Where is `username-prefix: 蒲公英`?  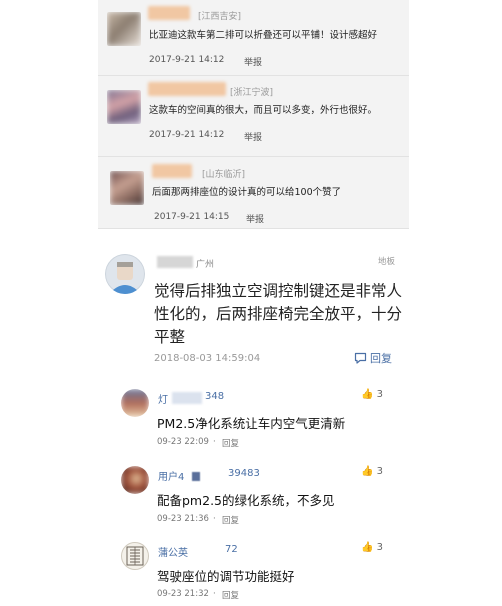
username-prefix: 蒲公英 is located at coordinates (173, 551).